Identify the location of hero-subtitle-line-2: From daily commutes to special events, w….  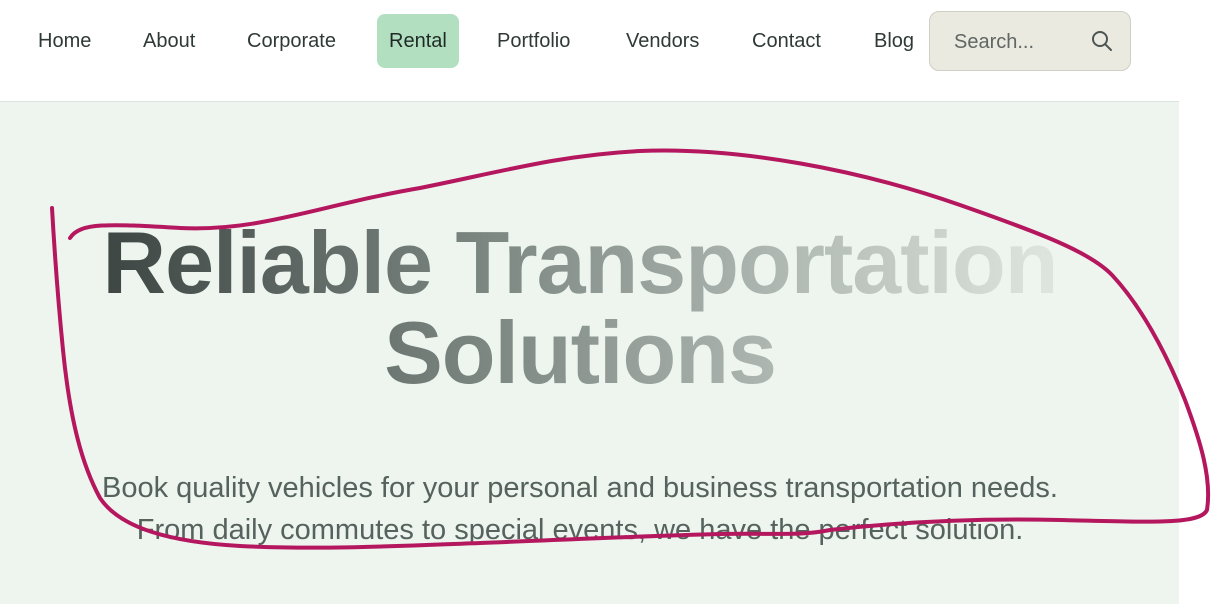
(580, 530).